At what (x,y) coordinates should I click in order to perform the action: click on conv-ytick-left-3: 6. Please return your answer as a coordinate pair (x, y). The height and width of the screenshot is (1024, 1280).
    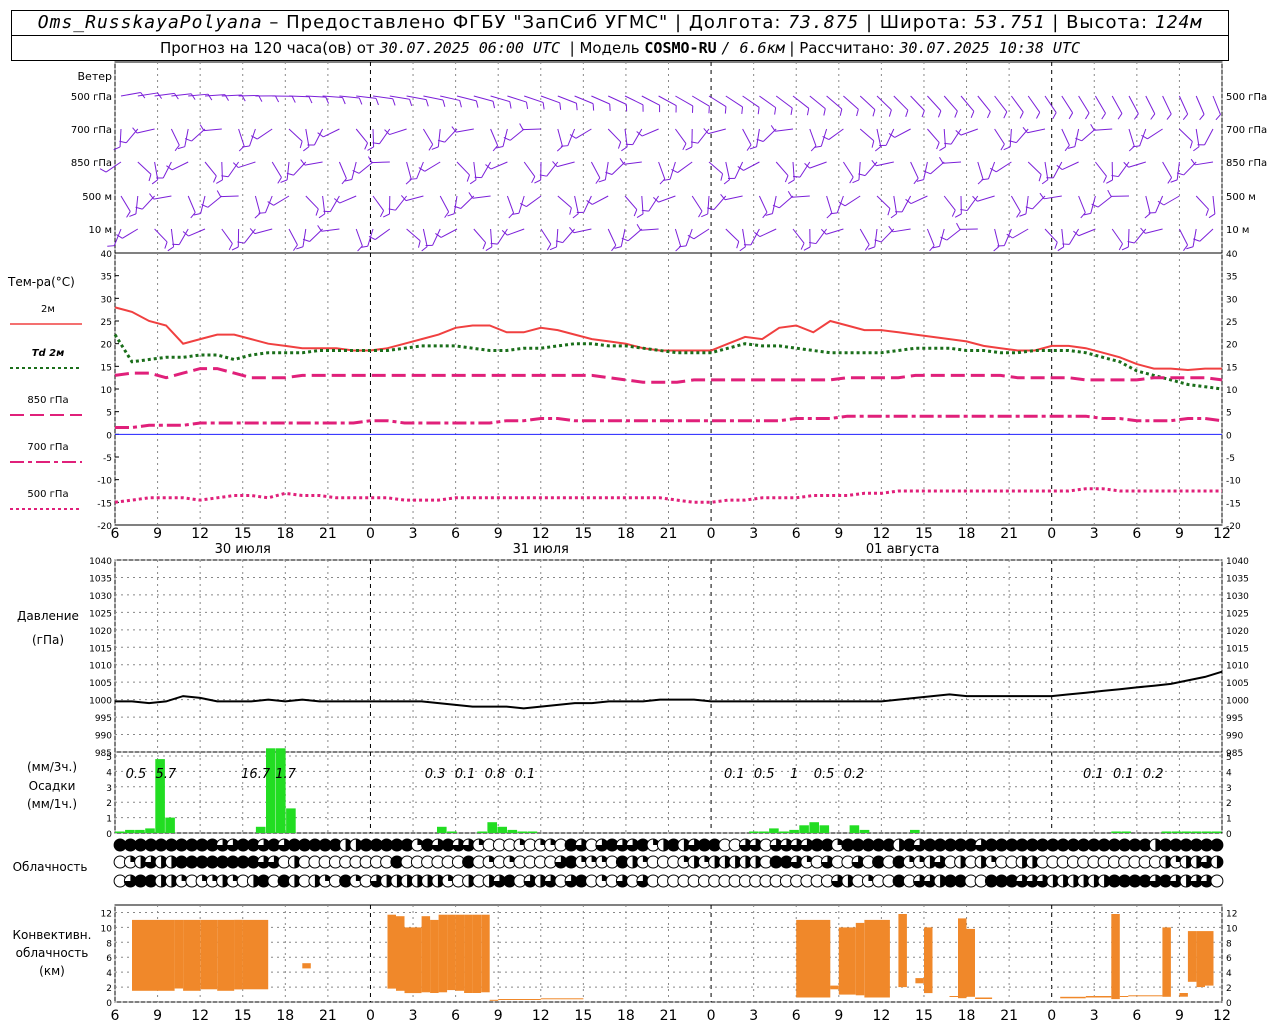
    Looking at the image, I should click on (109, 959).